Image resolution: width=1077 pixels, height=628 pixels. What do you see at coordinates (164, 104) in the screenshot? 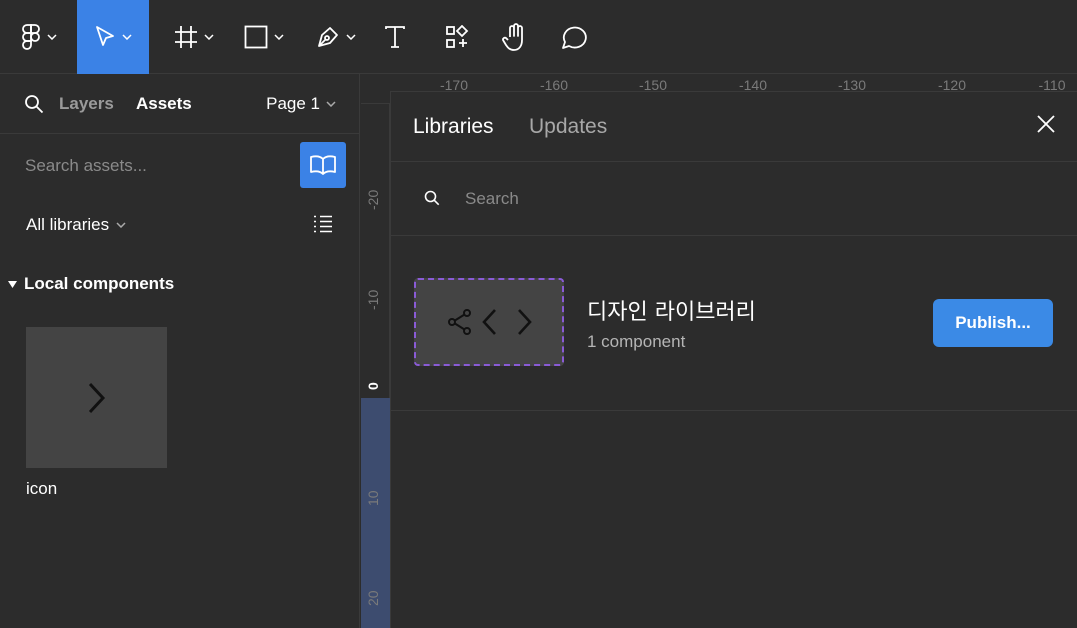
I see `tab-assets: Assets` at bounding box center [164, 104].